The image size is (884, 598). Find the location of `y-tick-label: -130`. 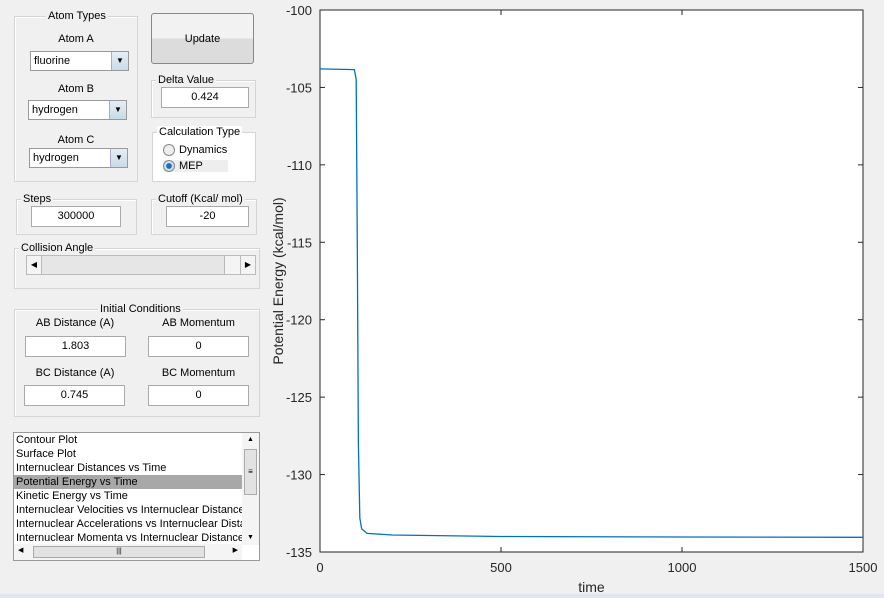

y-tick-label: -130 is located at coordinates (299, 475).